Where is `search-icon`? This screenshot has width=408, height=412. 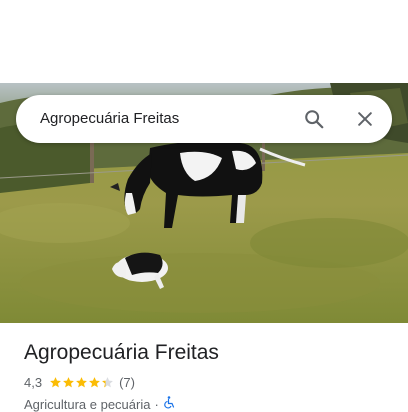 search-icon is located at coordinates (314, 119).